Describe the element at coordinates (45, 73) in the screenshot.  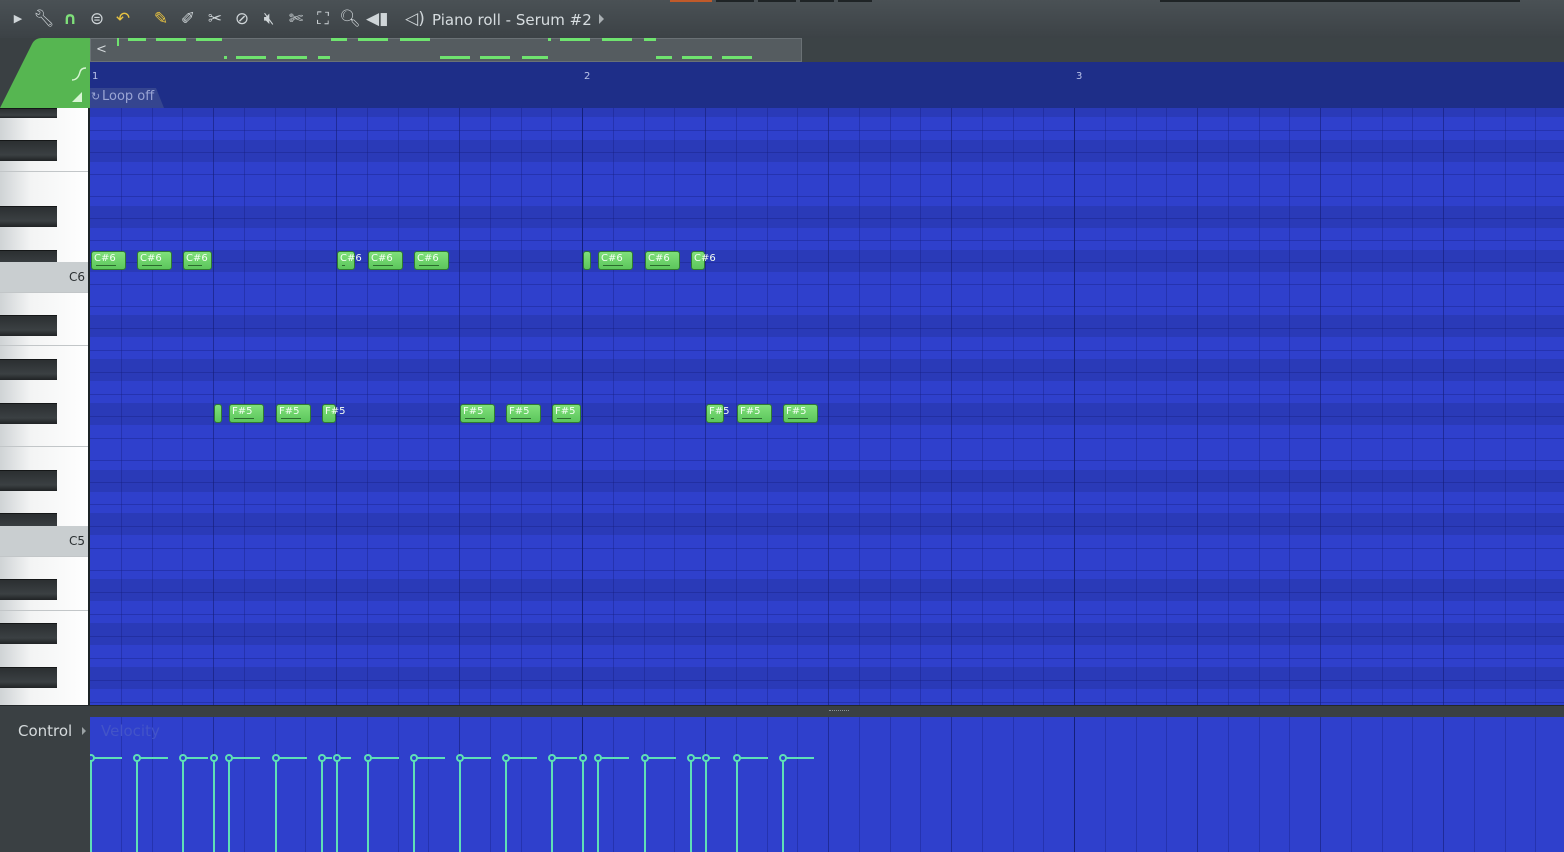
I see `tool-pad-shape` at that location.